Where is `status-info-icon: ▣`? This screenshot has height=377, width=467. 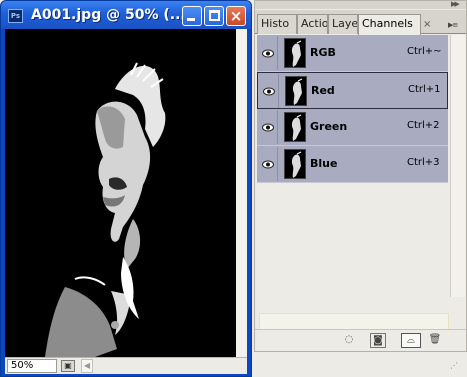
status-info-icon: ▣ is located at coordinates (68, 366).